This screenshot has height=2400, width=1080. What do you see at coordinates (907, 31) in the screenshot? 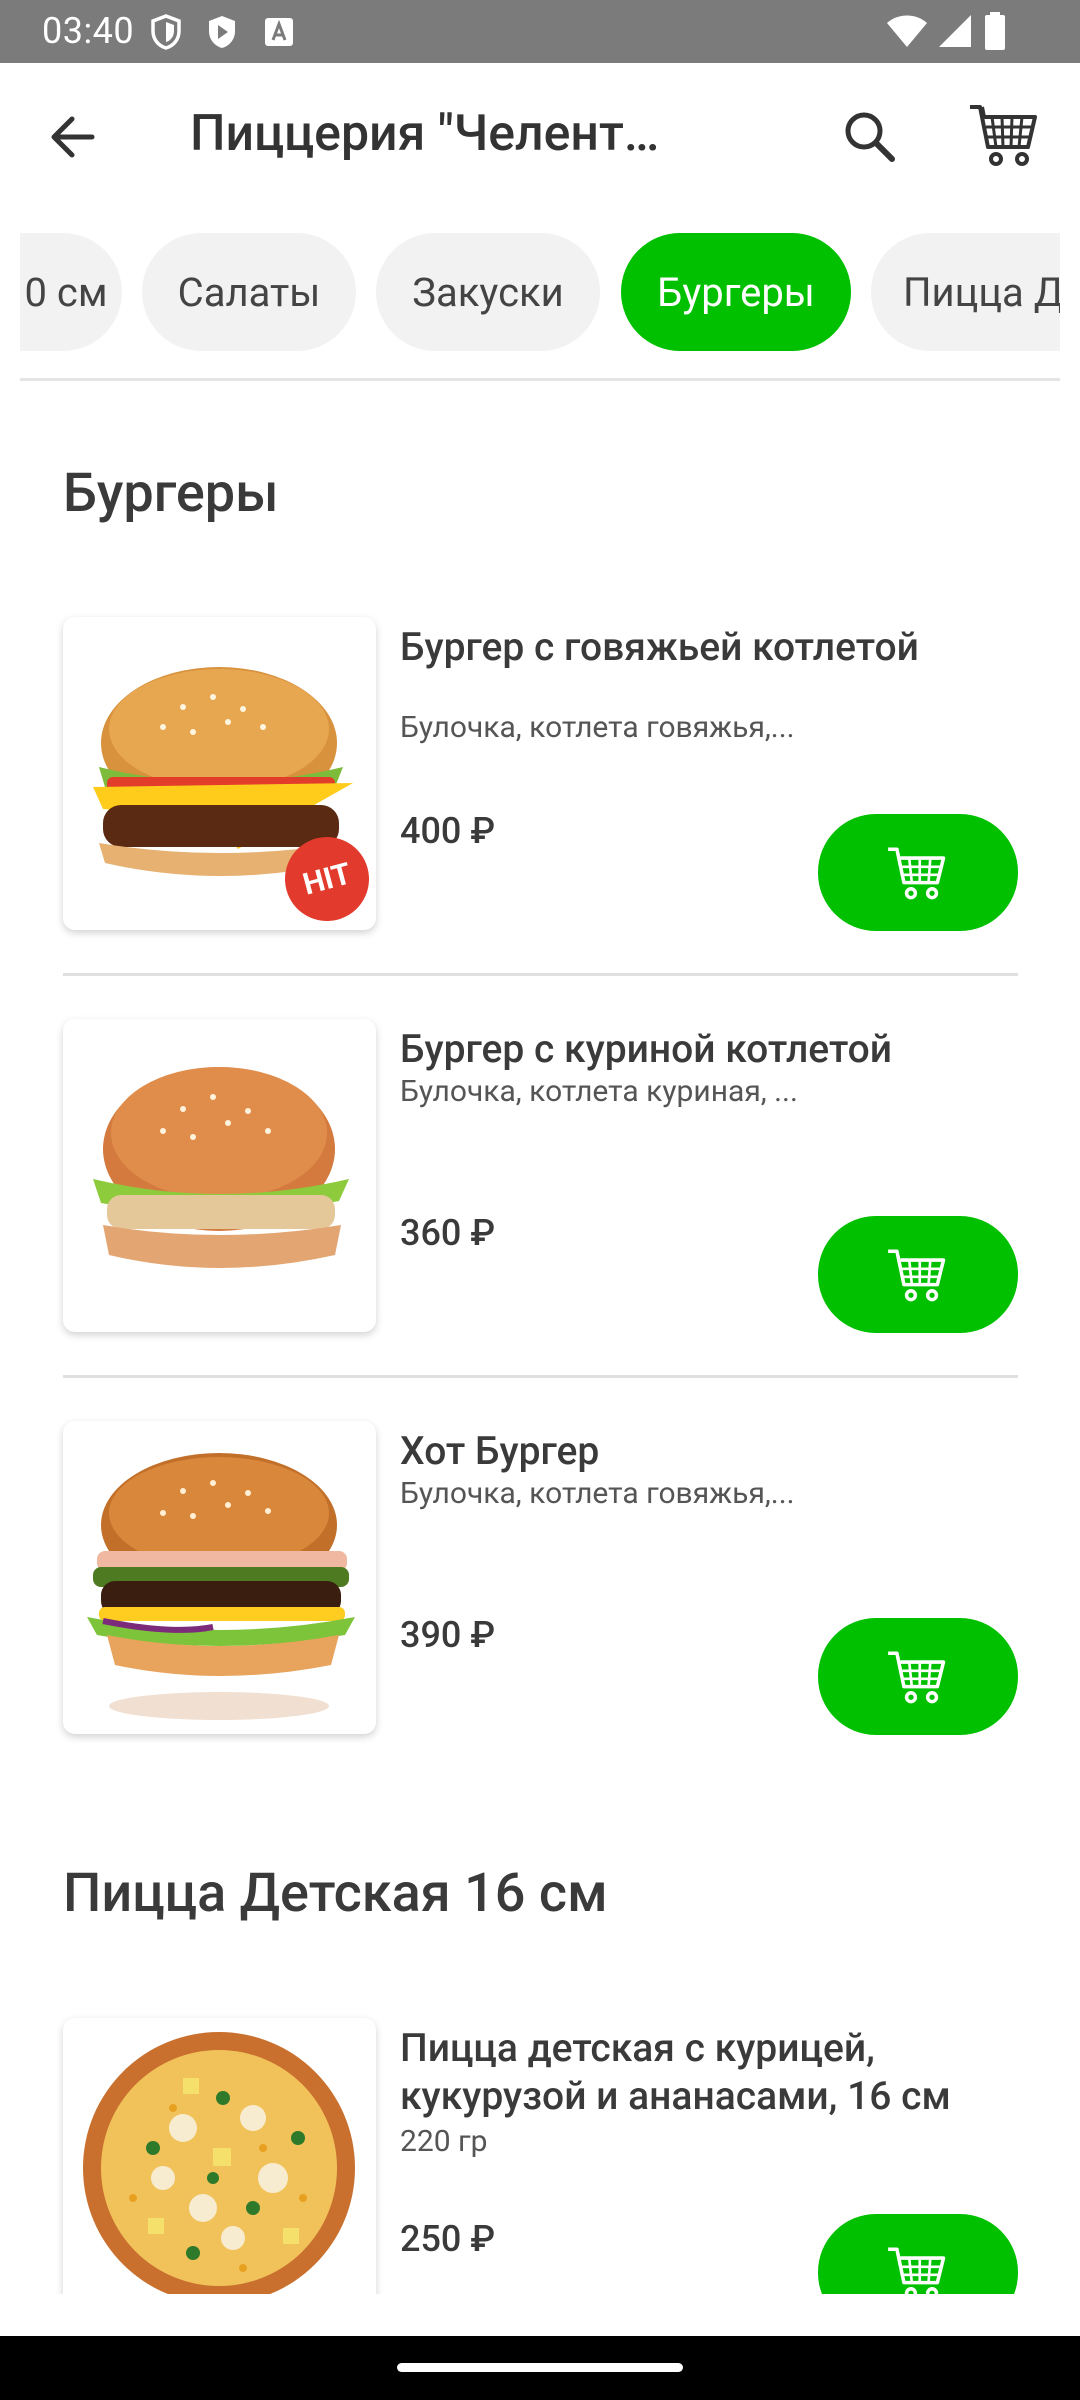
I see `wifi-icon` at bounding box center [907, 31].